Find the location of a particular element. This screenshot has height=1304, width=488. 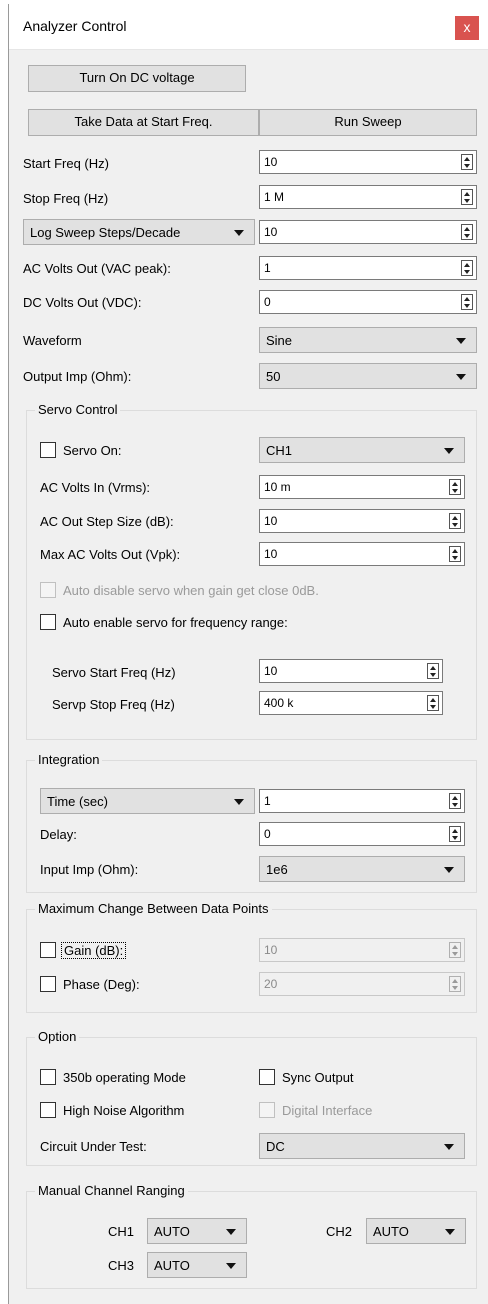

servo-on-checkbox is located at coordinates (48, 450).